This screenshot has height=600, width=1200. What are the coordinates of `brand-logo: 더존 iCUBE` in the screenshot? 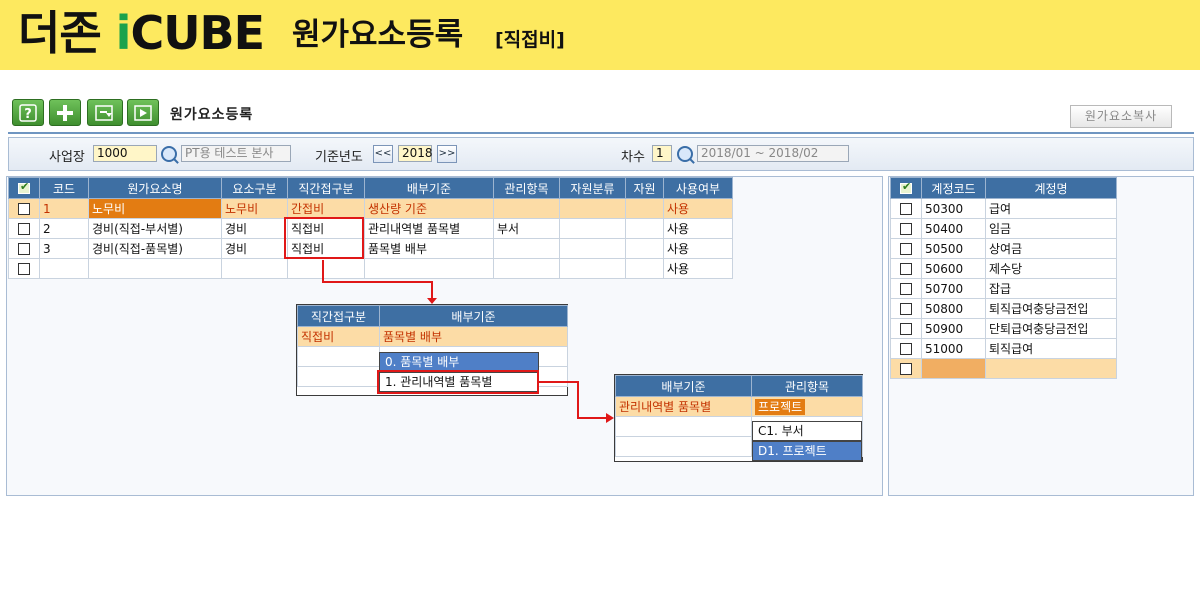 It's located at (141, 33).